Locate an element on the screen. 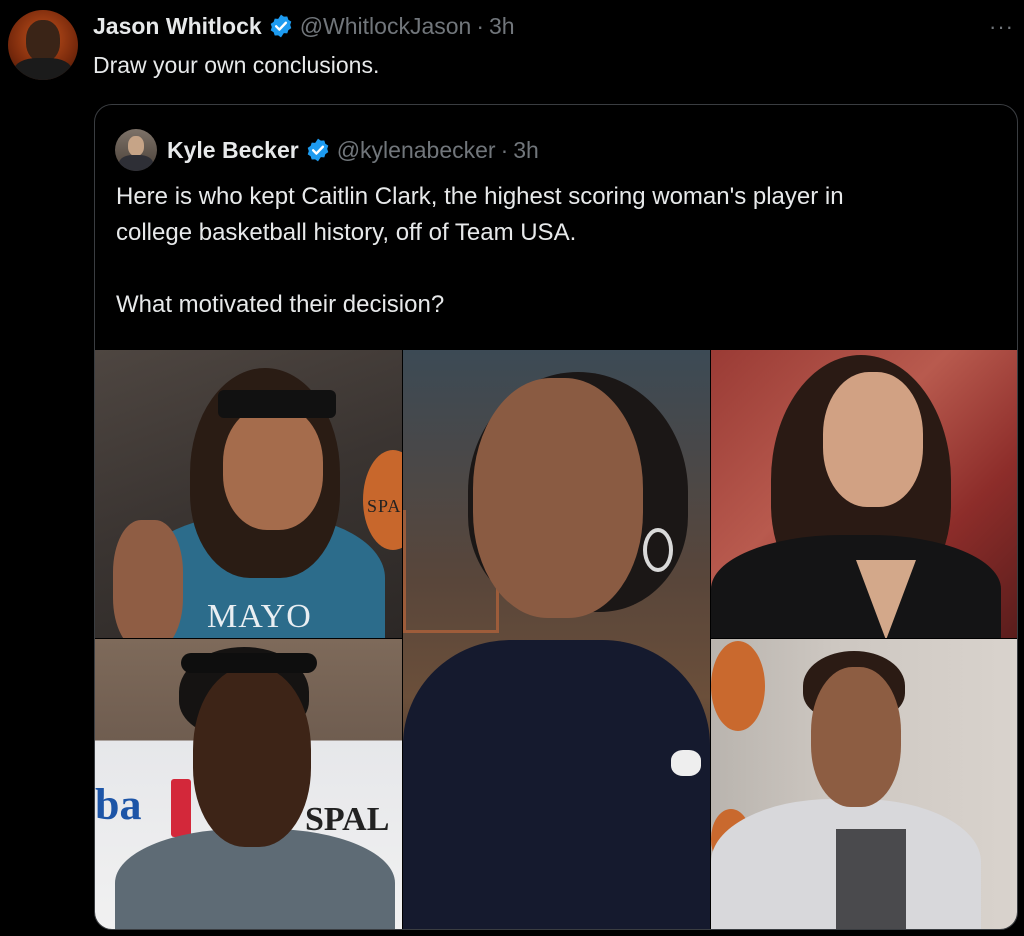 The image size is (1024, 936). person-top is located at coordinates (871, 879).